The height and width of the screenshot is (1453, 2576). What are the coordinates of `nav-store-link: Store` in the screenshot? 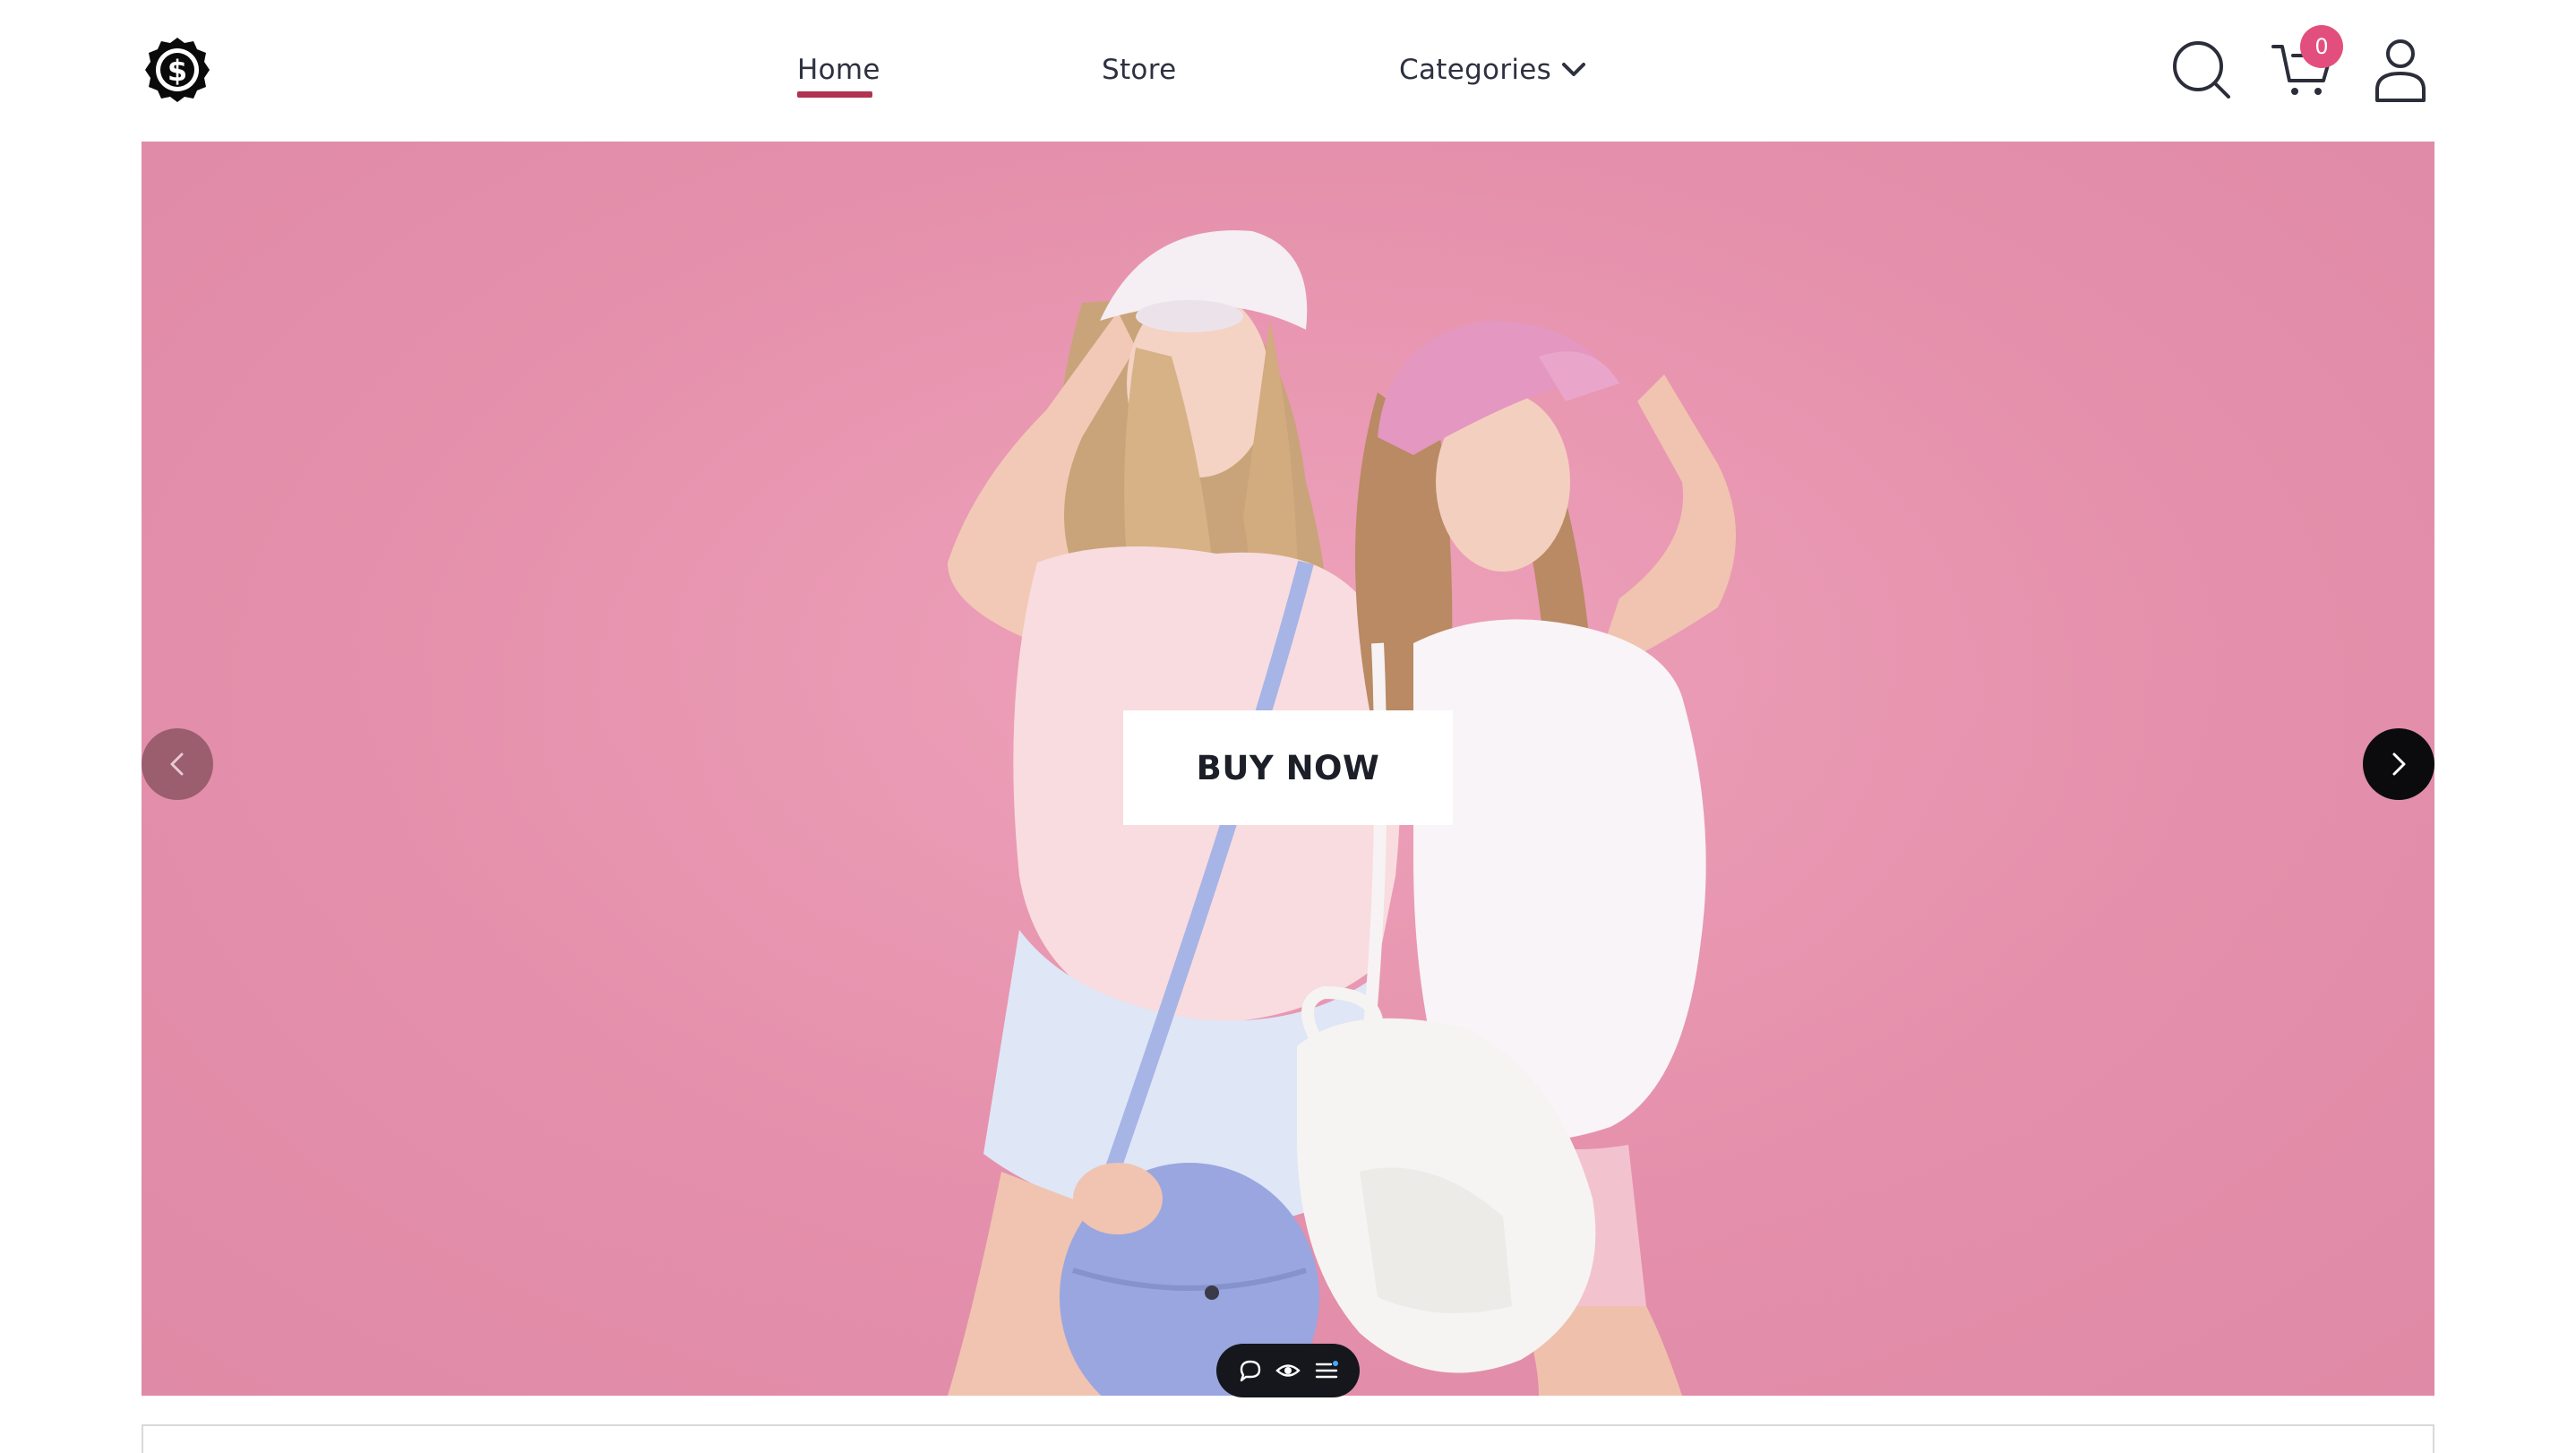 It's located at (1139, 70).